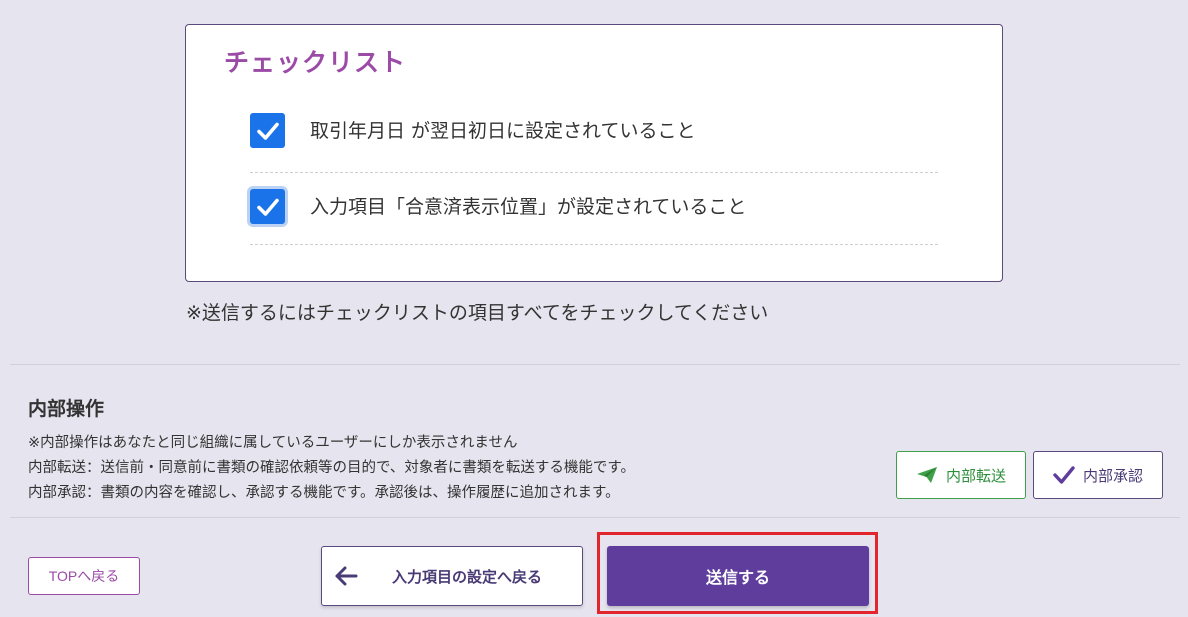 The image size is (1188, 617). I want to click on paper-plane-icon, so click(927, 475).